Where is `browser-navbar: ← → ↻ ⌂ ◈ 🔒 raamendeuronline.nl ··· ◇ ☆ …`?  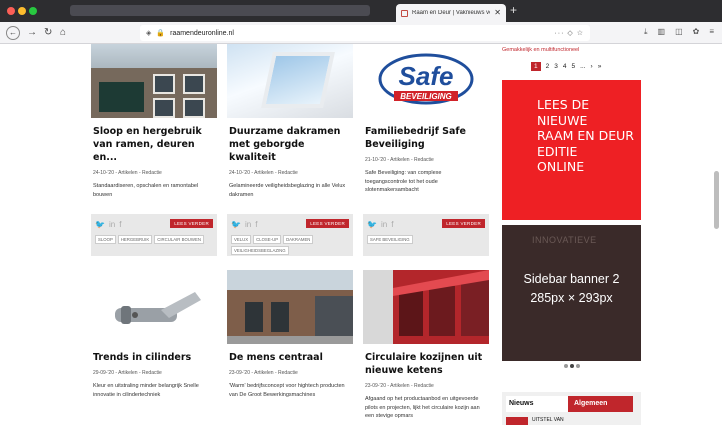
browser-navbar: ← → ↻ ⌂ ◈ 🔒 raamendeuronline.nl ··· ◇ ☆ … is located at coordinates (361, 33).